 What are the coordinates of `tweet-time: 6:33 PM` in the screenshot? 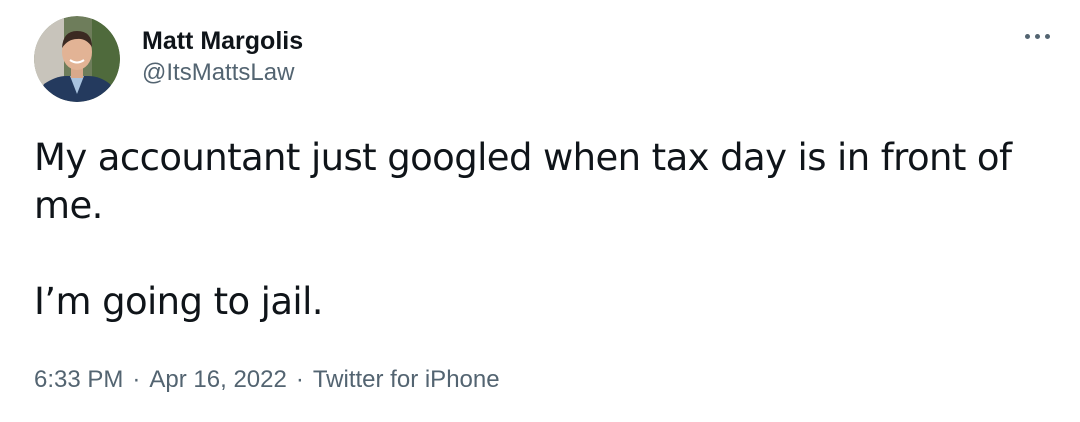 It's located at (78, 379).